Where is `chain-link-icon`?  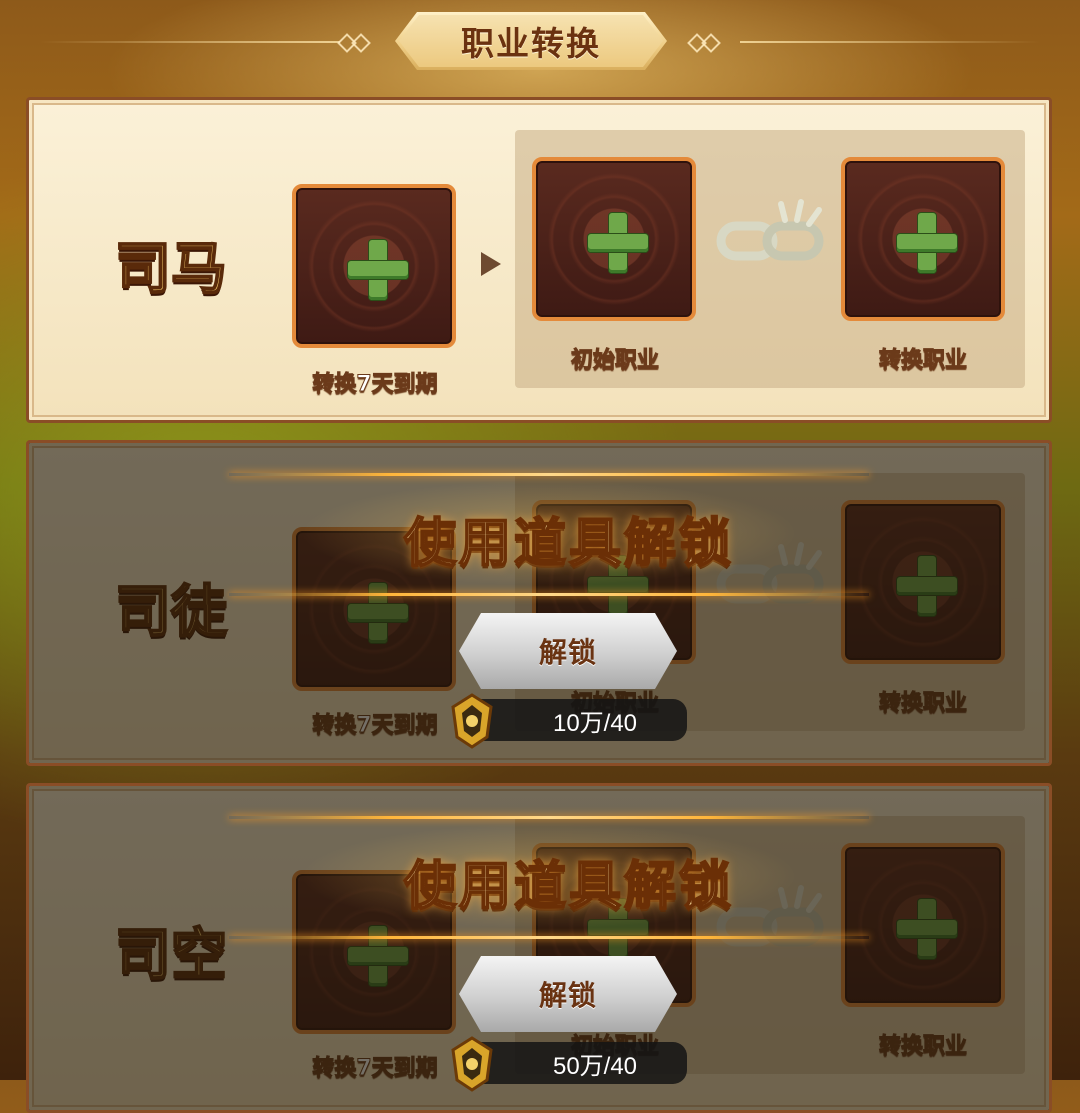 chain-link-icon is located at coordinates (770, 230).